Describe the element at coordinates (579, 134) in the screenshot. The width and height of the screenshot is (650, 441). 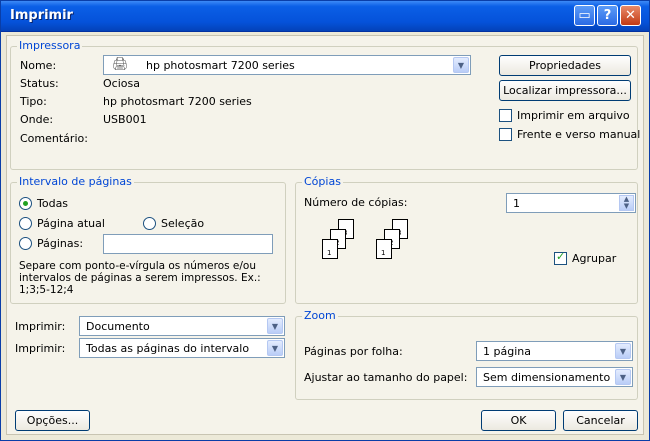
I see `duplex-label: Frente e verso manual` at that location.